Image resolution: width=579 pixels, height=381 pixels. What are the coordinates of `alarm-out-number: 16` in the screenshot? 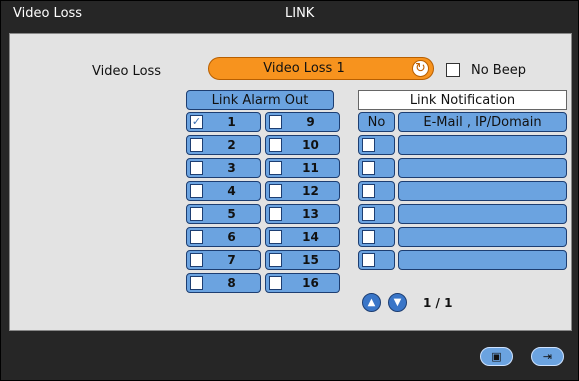 It's located at (310, 283).